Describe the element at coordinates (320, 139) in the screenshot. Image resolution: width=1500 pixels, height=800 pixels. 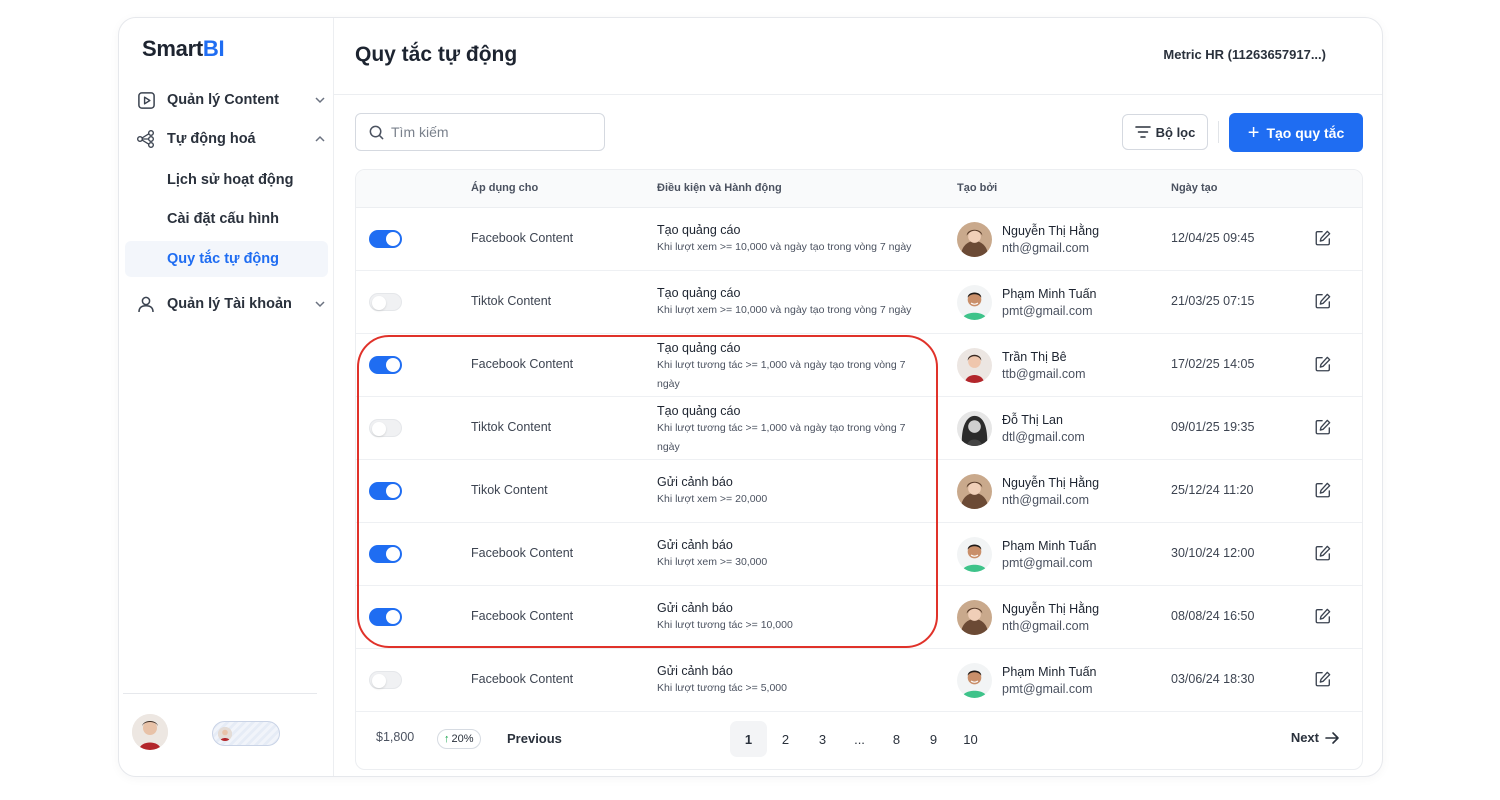
I see `chevron-up-icon` at that location.